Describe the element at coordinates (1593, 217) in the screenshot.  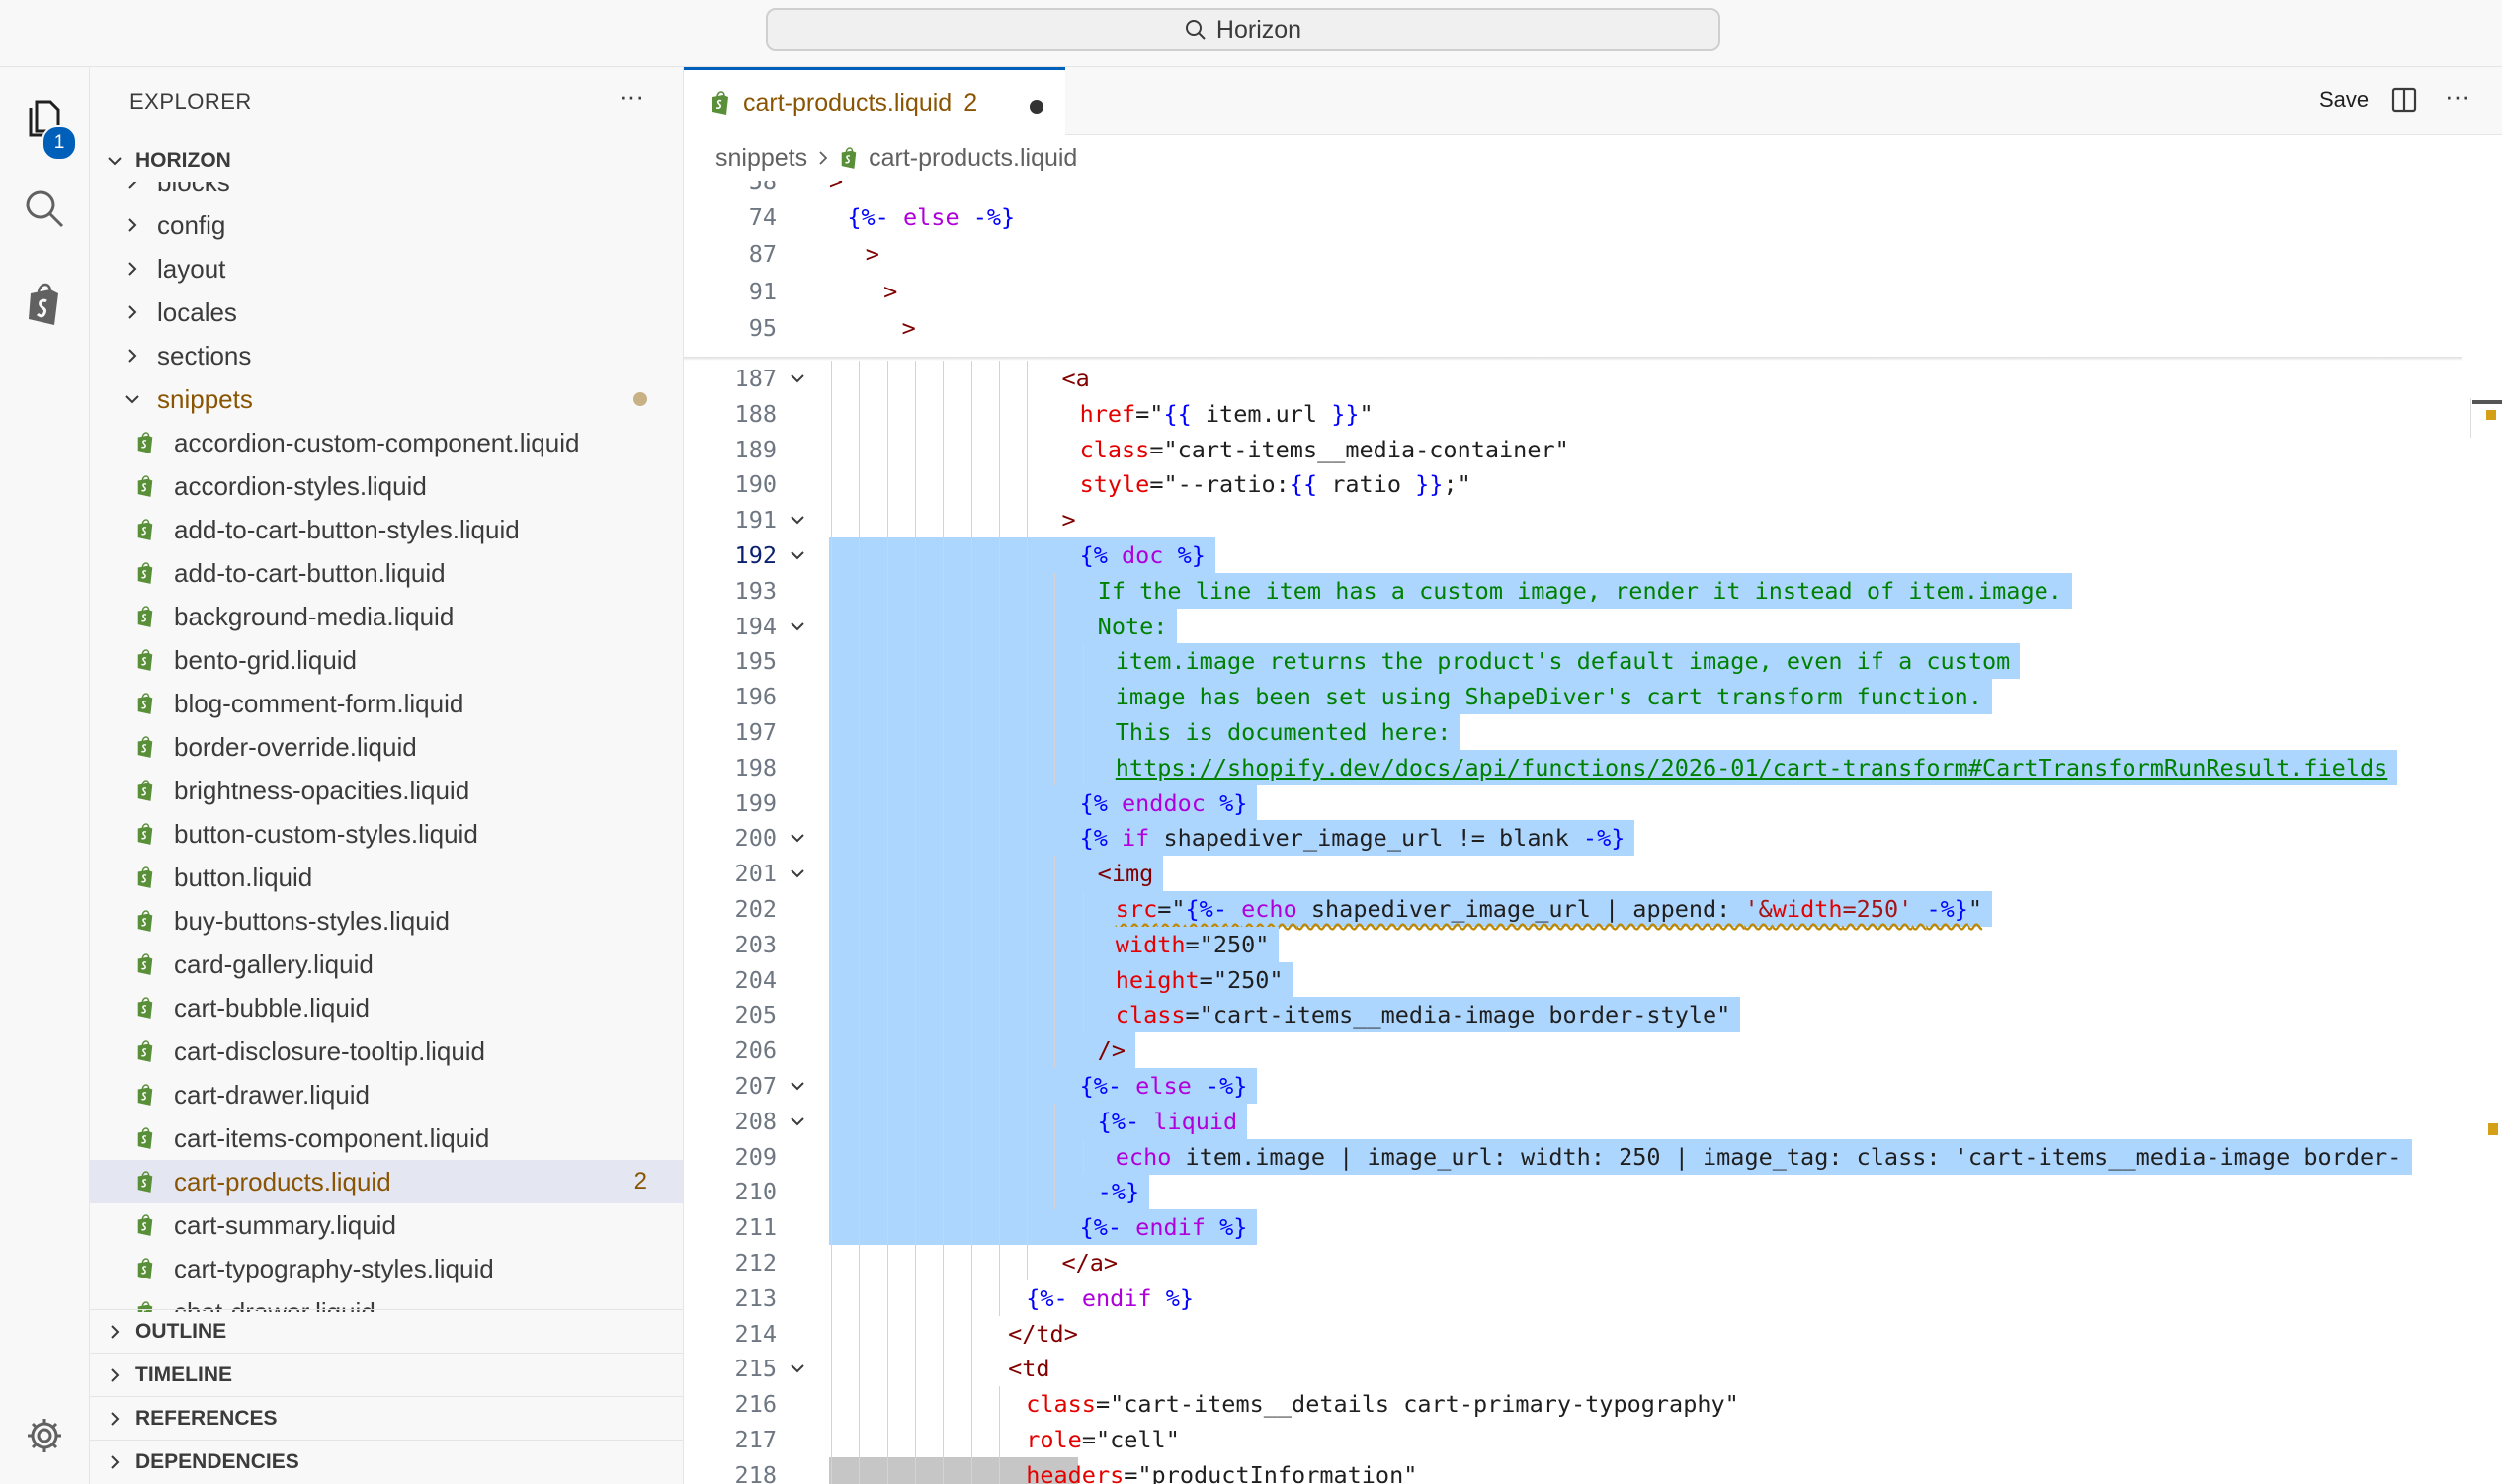
I see `sticky-code-line: 74 {%- else -%}` at that location.